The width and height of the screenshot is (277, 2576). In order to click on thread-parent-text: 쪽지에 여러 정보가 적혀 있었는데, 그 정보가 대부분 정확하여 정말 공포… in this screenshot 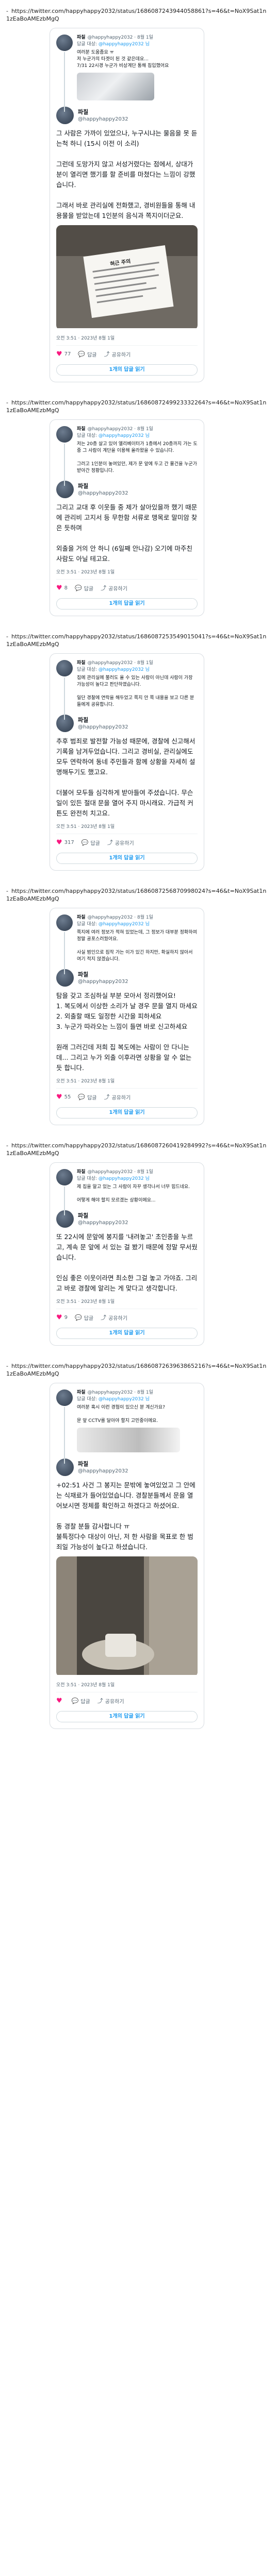, I will do `click(137, 946)`.